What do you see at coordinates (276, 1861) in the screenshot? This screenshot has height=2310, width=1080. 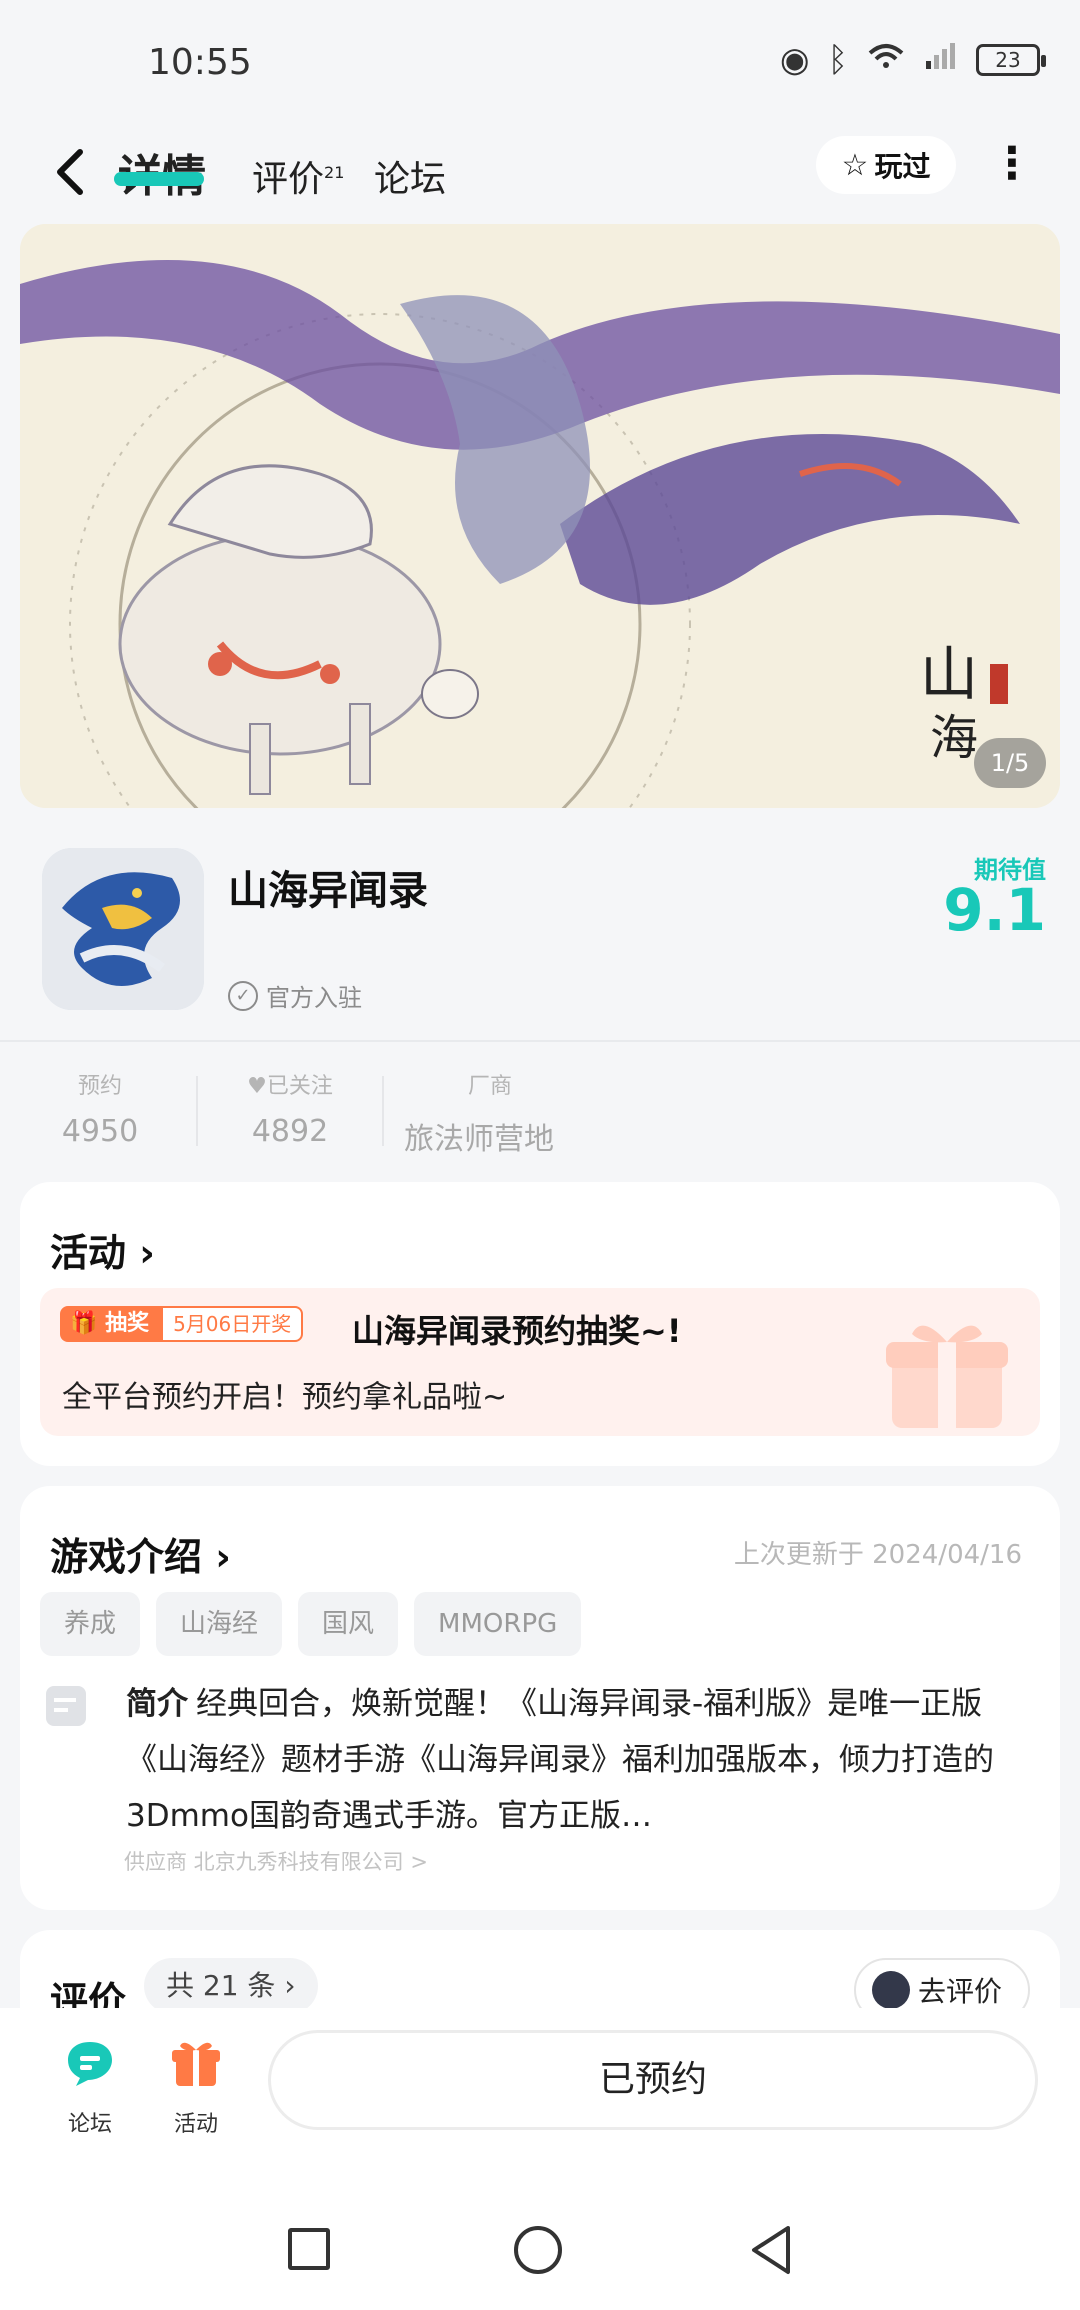 I see `supplier-link: 供应商 北京九秀科技有限公司 >` at bounding box center [276, 1861].